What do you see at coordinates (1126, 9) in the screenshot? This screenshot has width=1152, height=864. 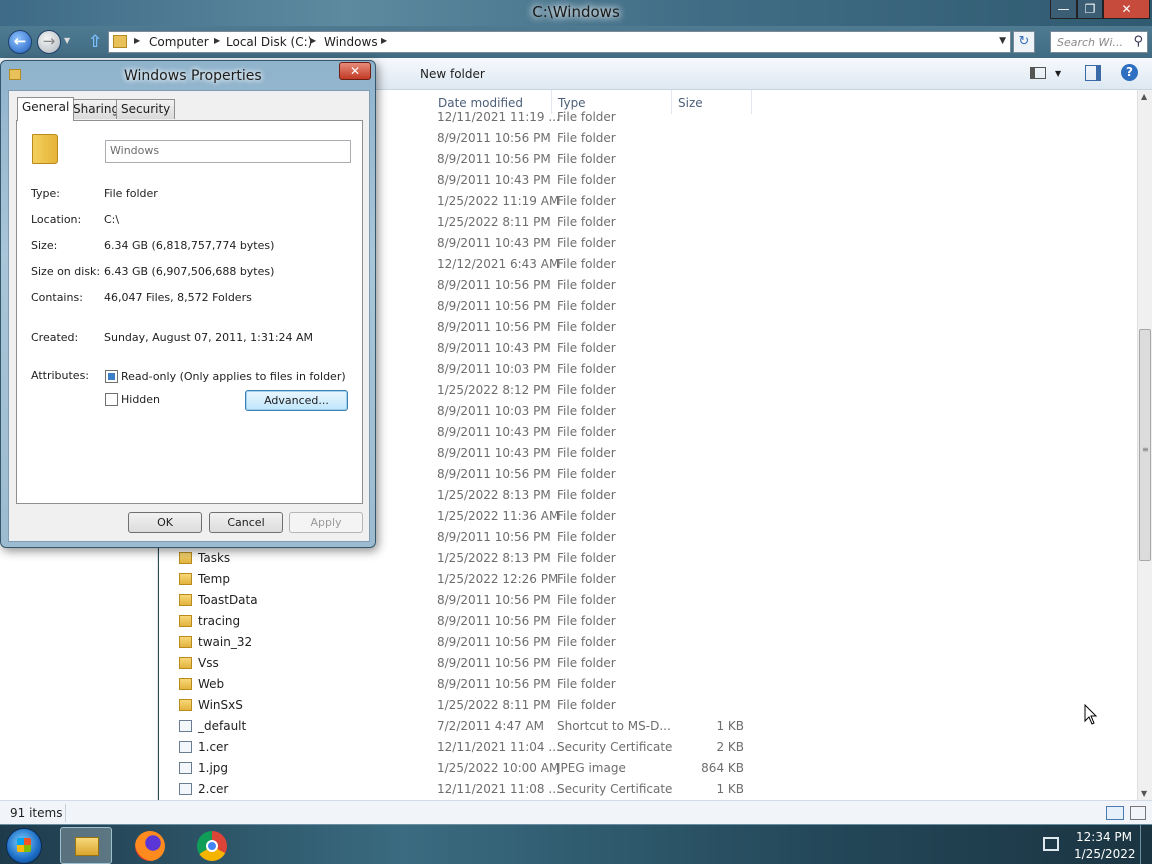 I see `close-button: ✕` at bounding box center [1126, 9].